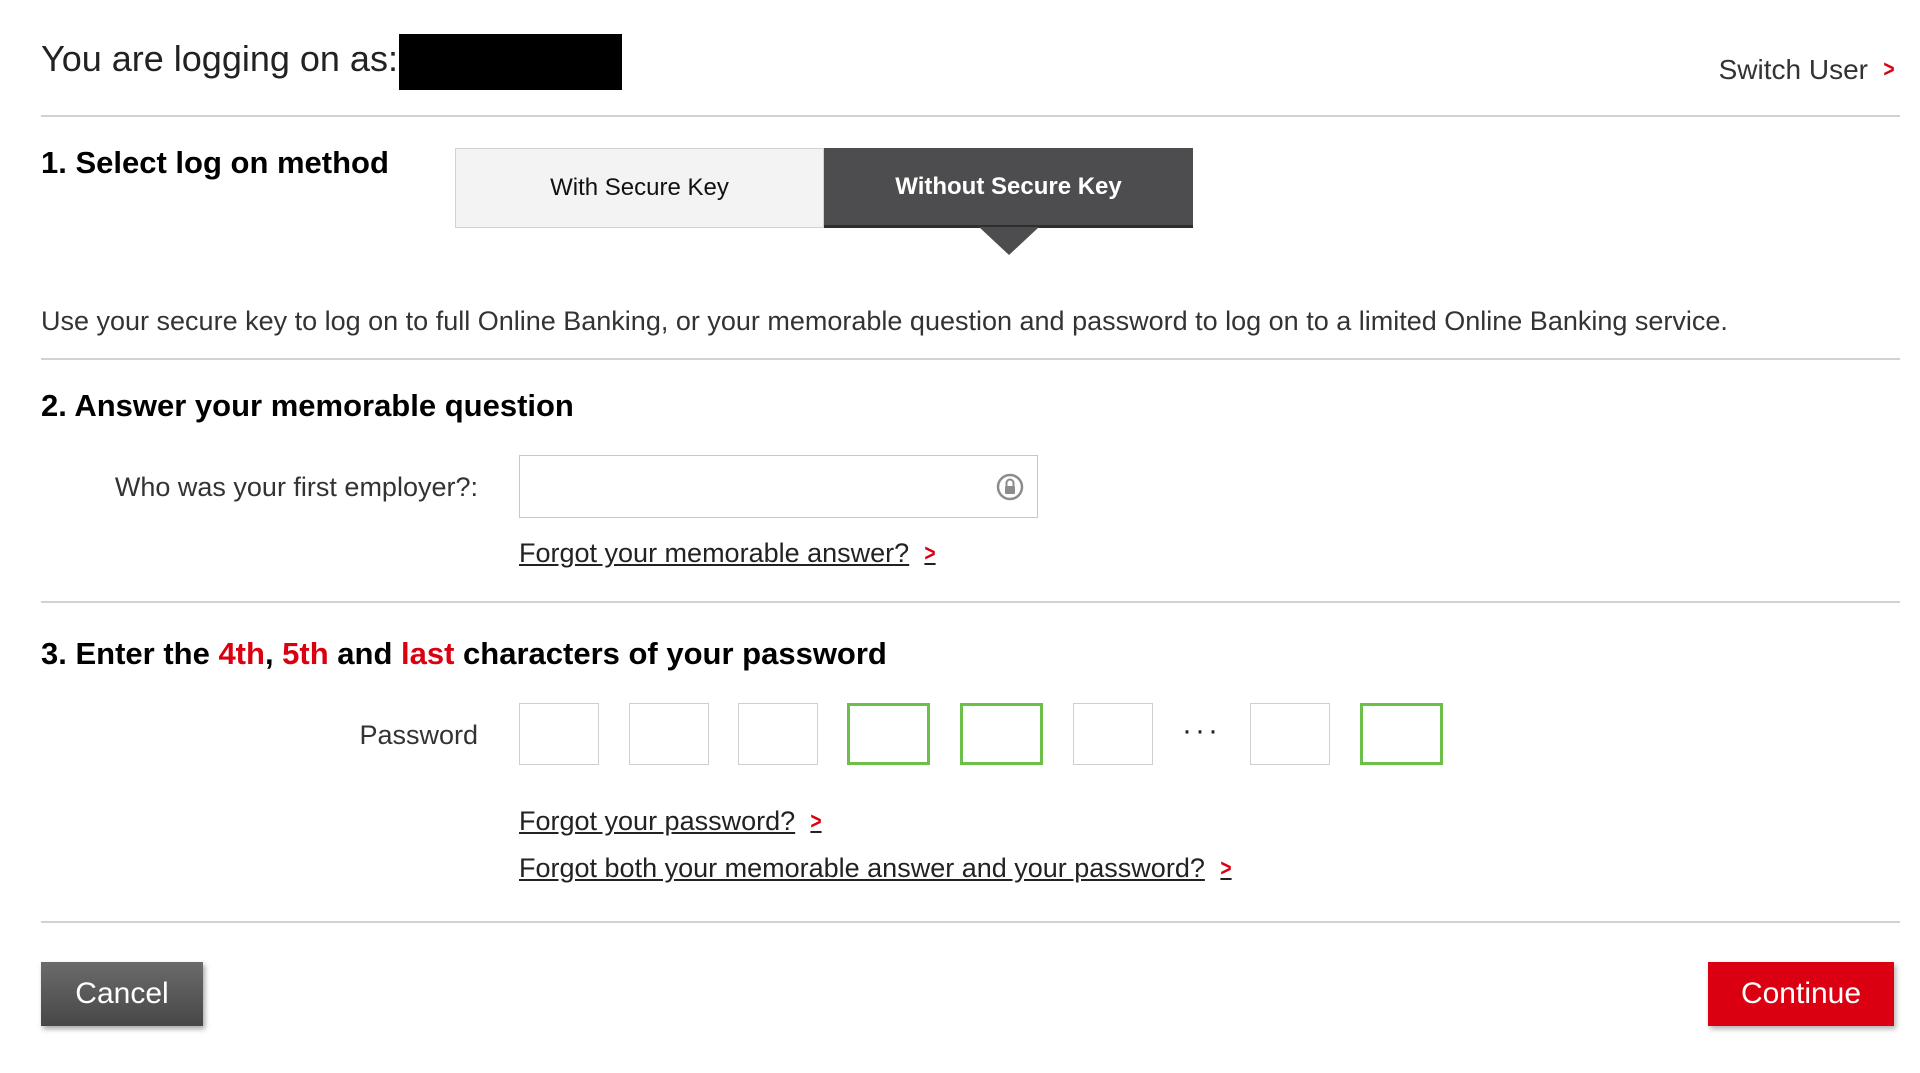 The image size is (1920, 1073). I want to click on forgot-memorable-answer-link: Forgot your memorable answer? >, so click(728, 553).